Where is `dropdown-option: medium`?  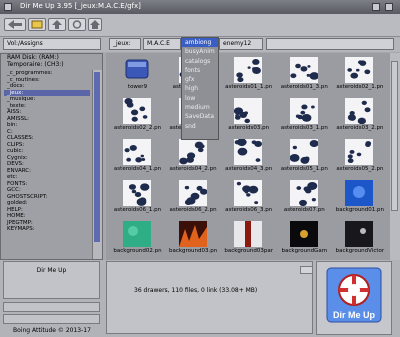 dropdown-option: medium is located at coordinates (200, 107).